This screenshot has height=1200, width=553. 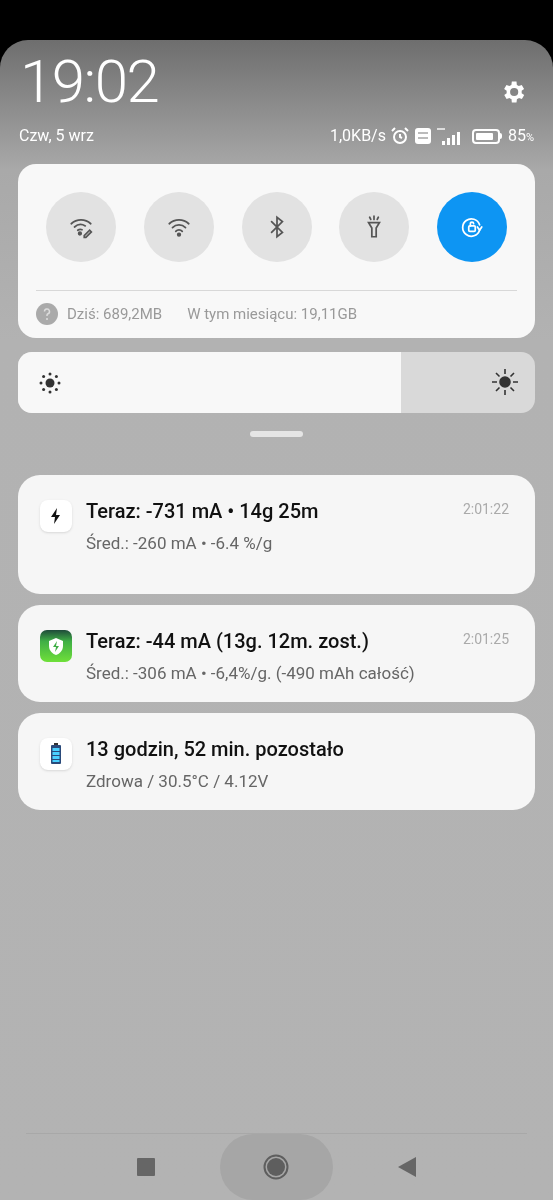 I want to click on home-circle-icon, so click(x=276, y=1167).